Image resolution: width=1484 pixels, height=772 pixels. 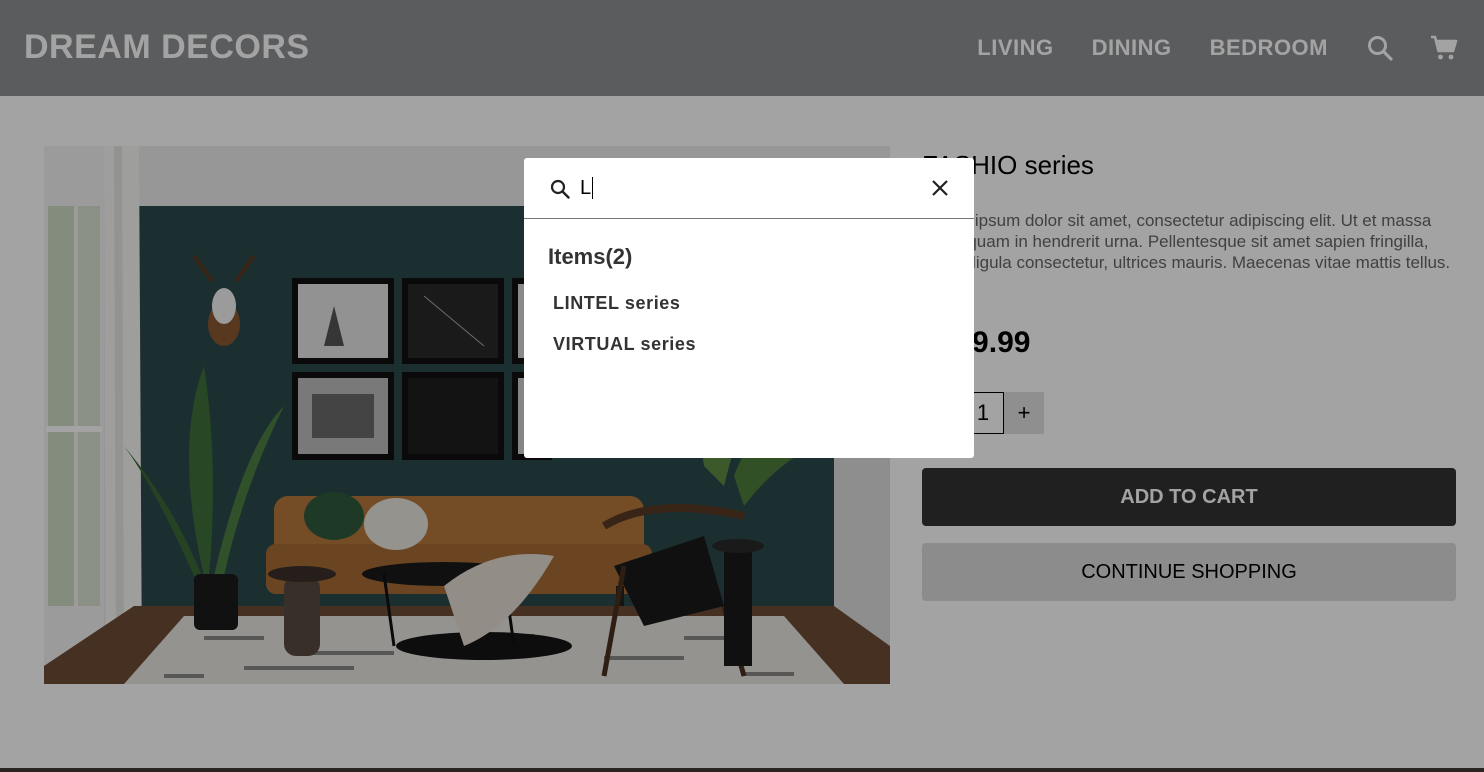 I want to click on search-bar: L, so click(x=749, y=188).